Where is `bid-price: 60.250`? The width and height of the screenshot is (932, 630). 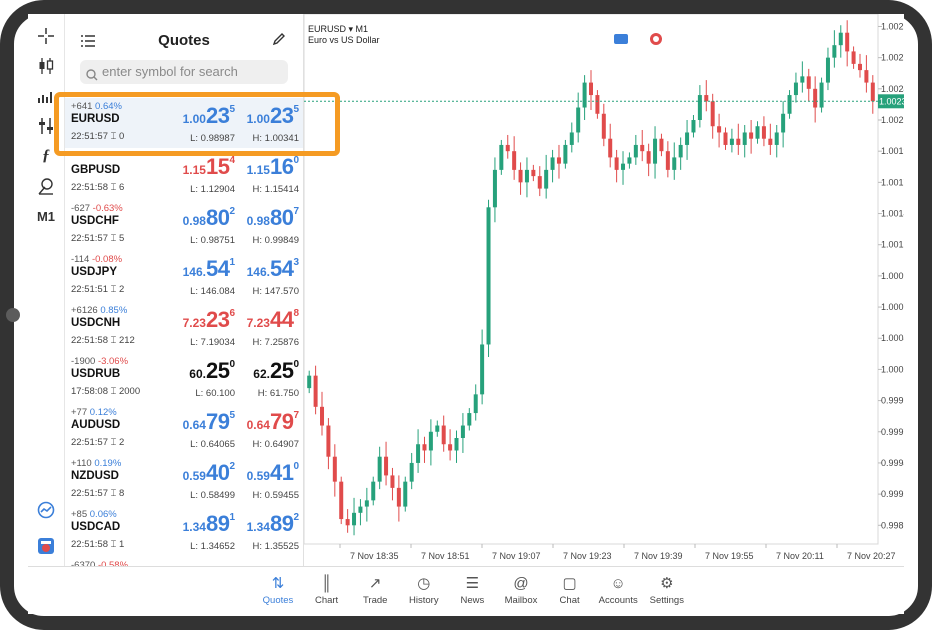 bid-price: 60.250 is located at coordinates (202, 372).